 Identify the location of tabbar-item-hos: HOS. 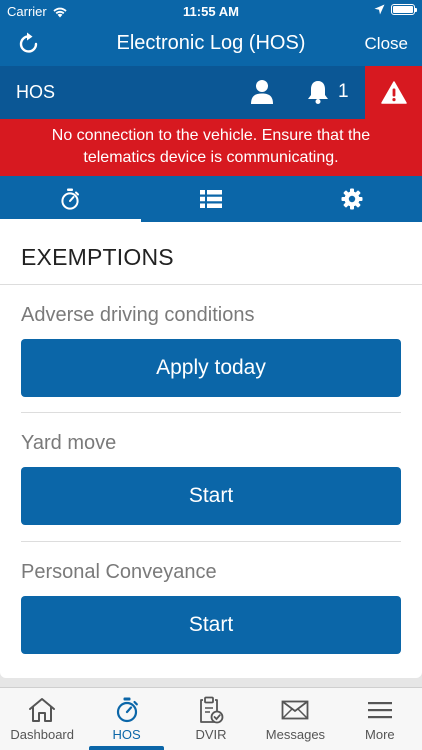
(126, 719).